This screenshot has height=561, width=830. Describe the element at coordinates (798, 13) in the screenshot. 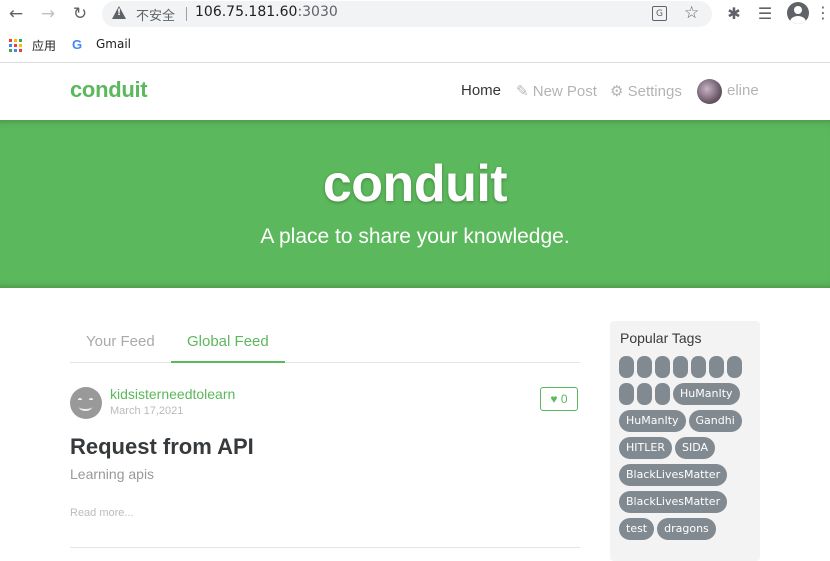

I see `profile-icon` at that location.